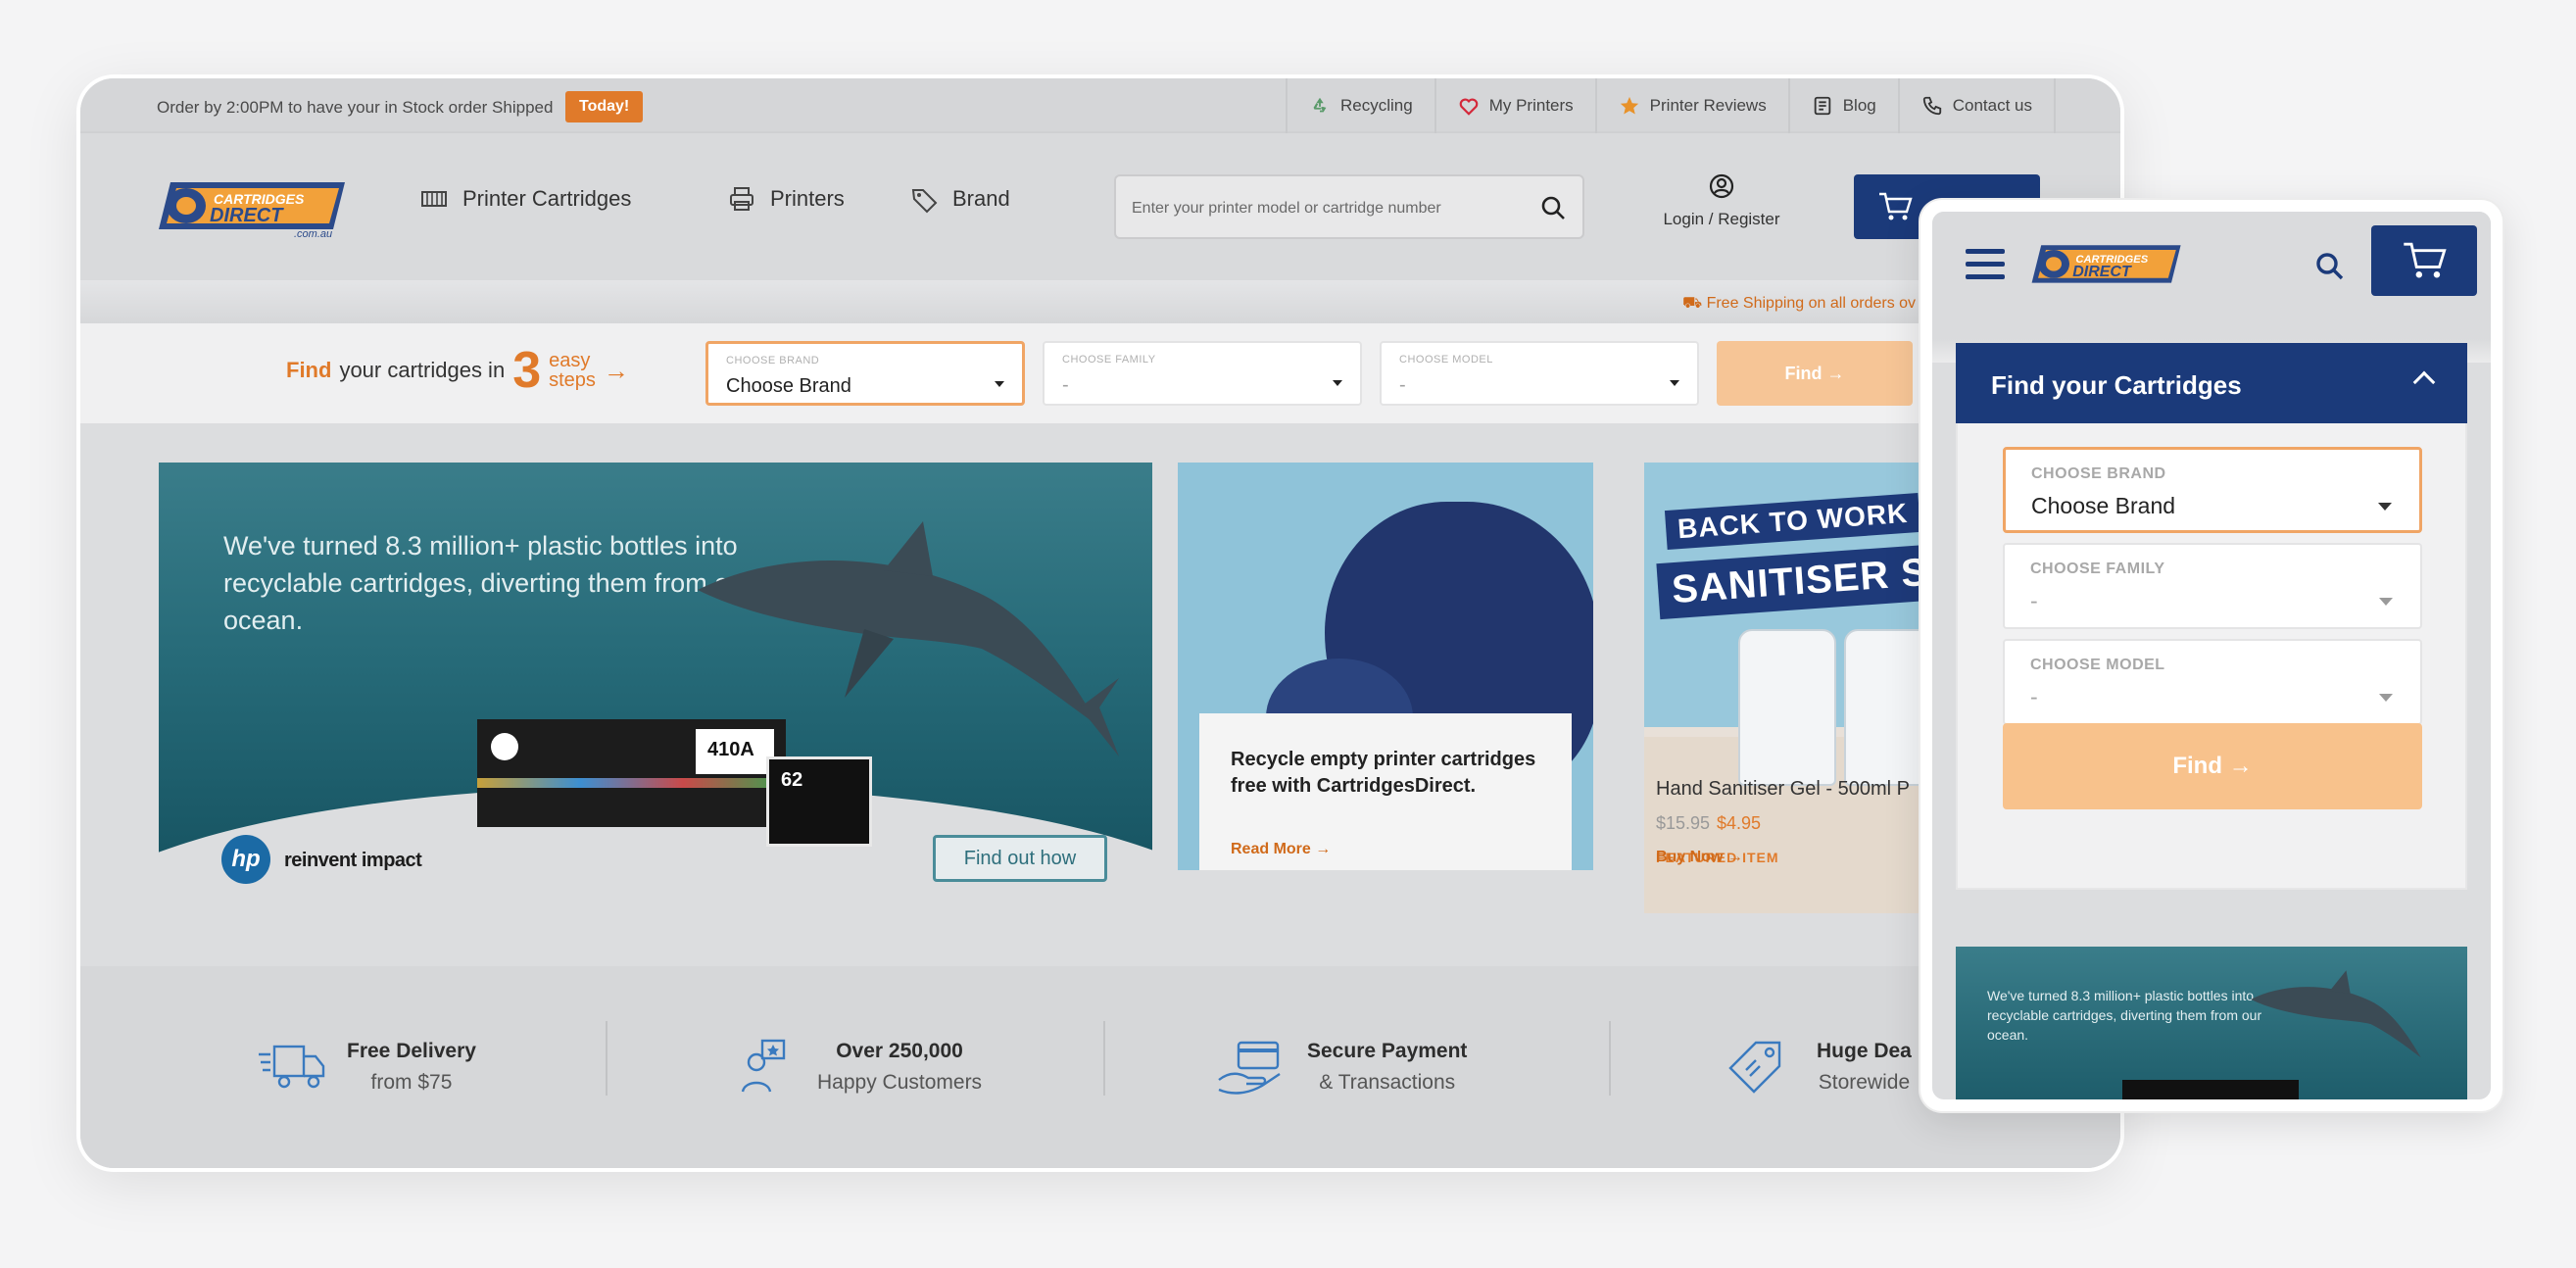 This screenshot has height=1268, width=2576. I want to click on cartridge-stripe, so click(631, 783).